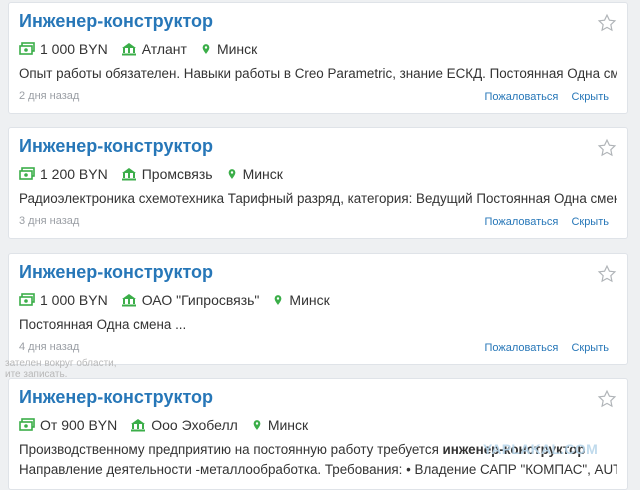  I want to click on posted-date: 2 дня назад, so click(49, 96).